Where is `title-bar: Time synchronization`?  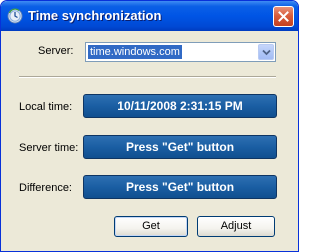 title-bar: Time synchronization is located at coordinates (149, 16).